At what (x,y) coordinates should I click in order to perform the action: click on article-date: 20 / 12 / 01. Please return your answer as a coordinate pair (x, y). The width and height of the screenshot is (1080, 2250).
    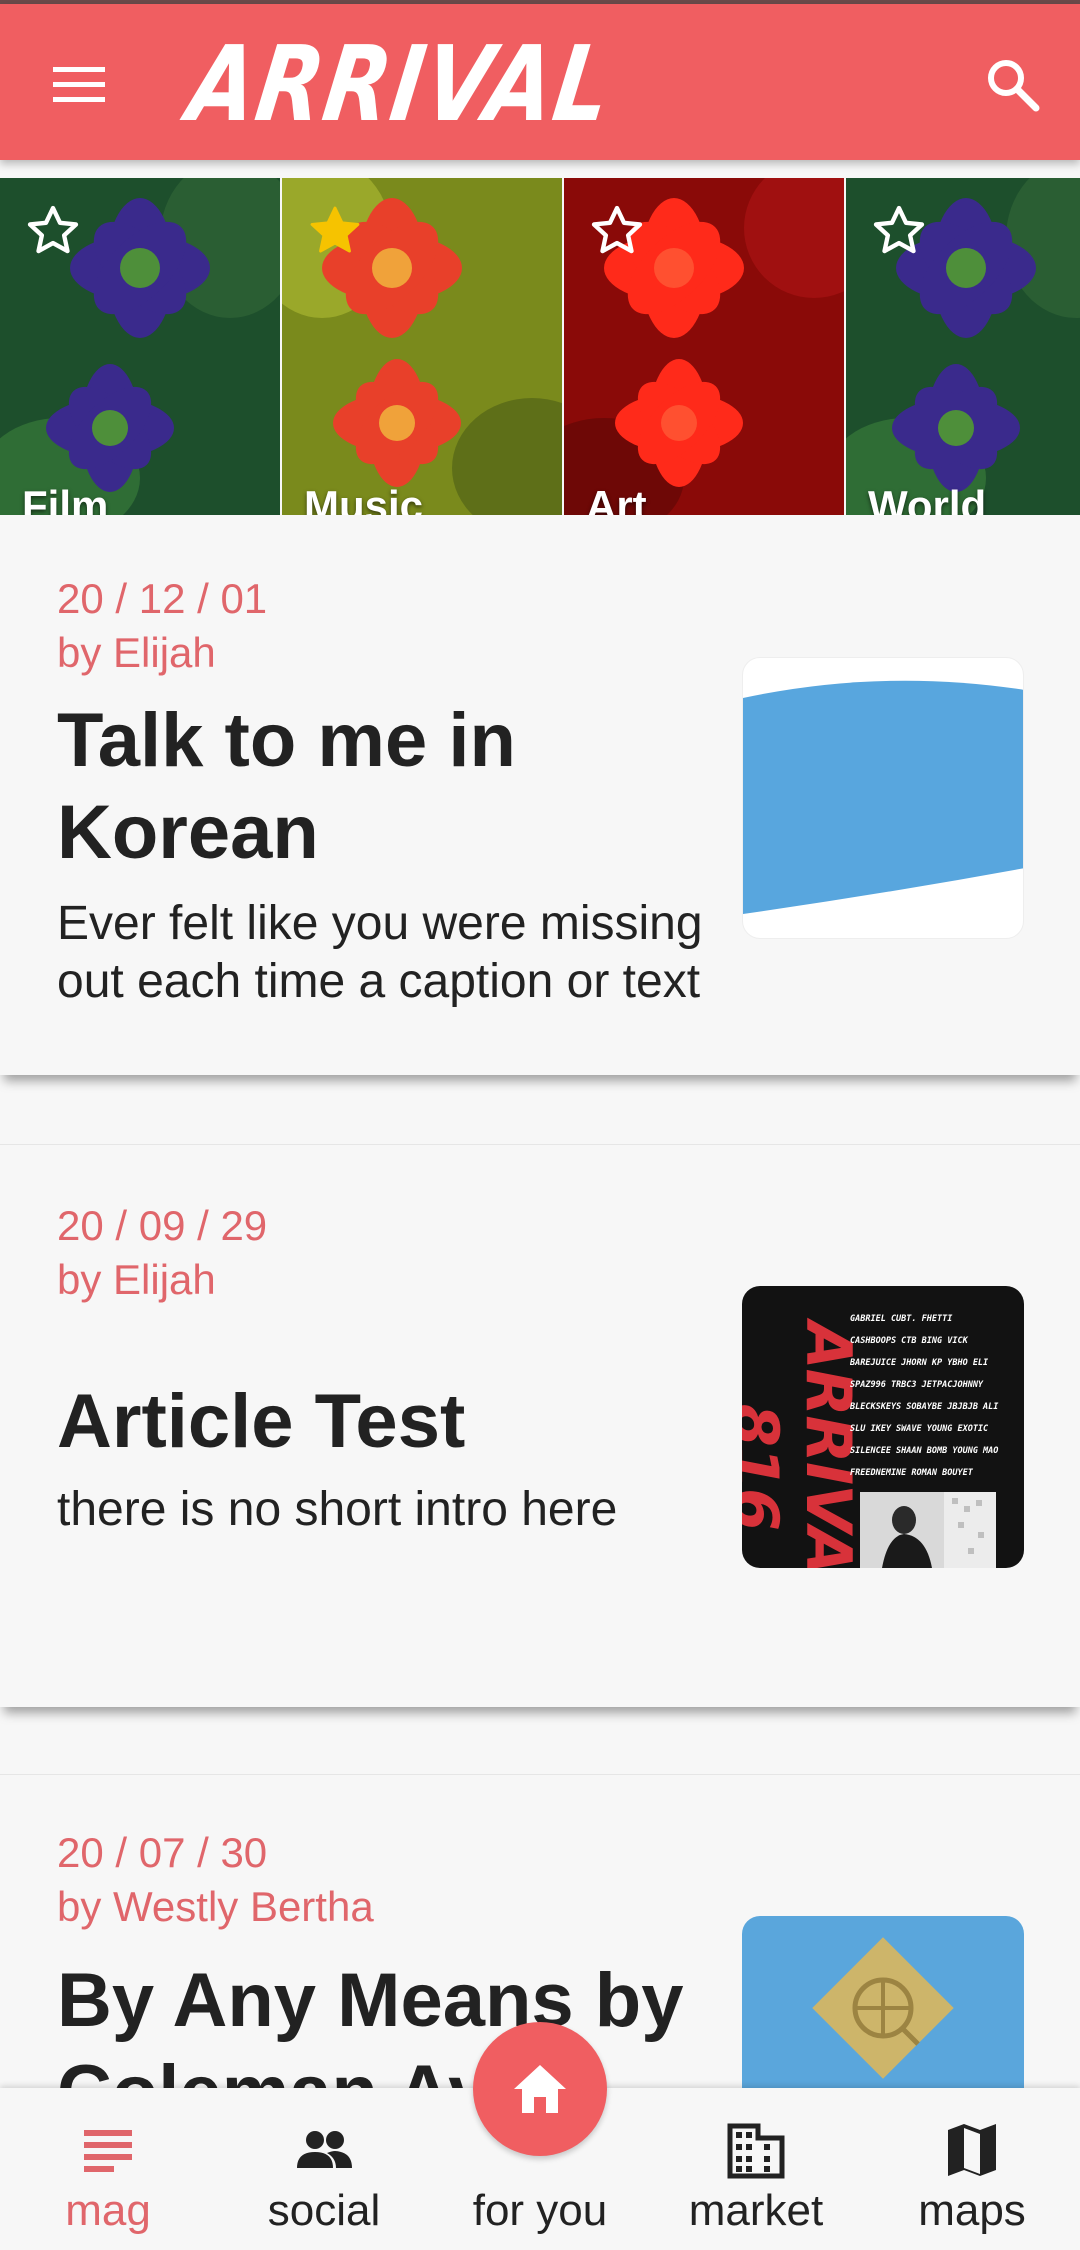
    Looking at the image, I should click on (162, 598).